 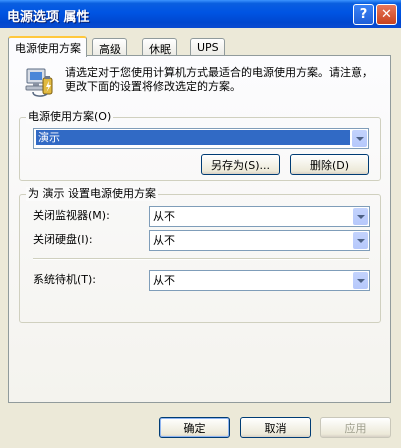 I want to click on cancel-button: 取消, so click(x=275, y=427).